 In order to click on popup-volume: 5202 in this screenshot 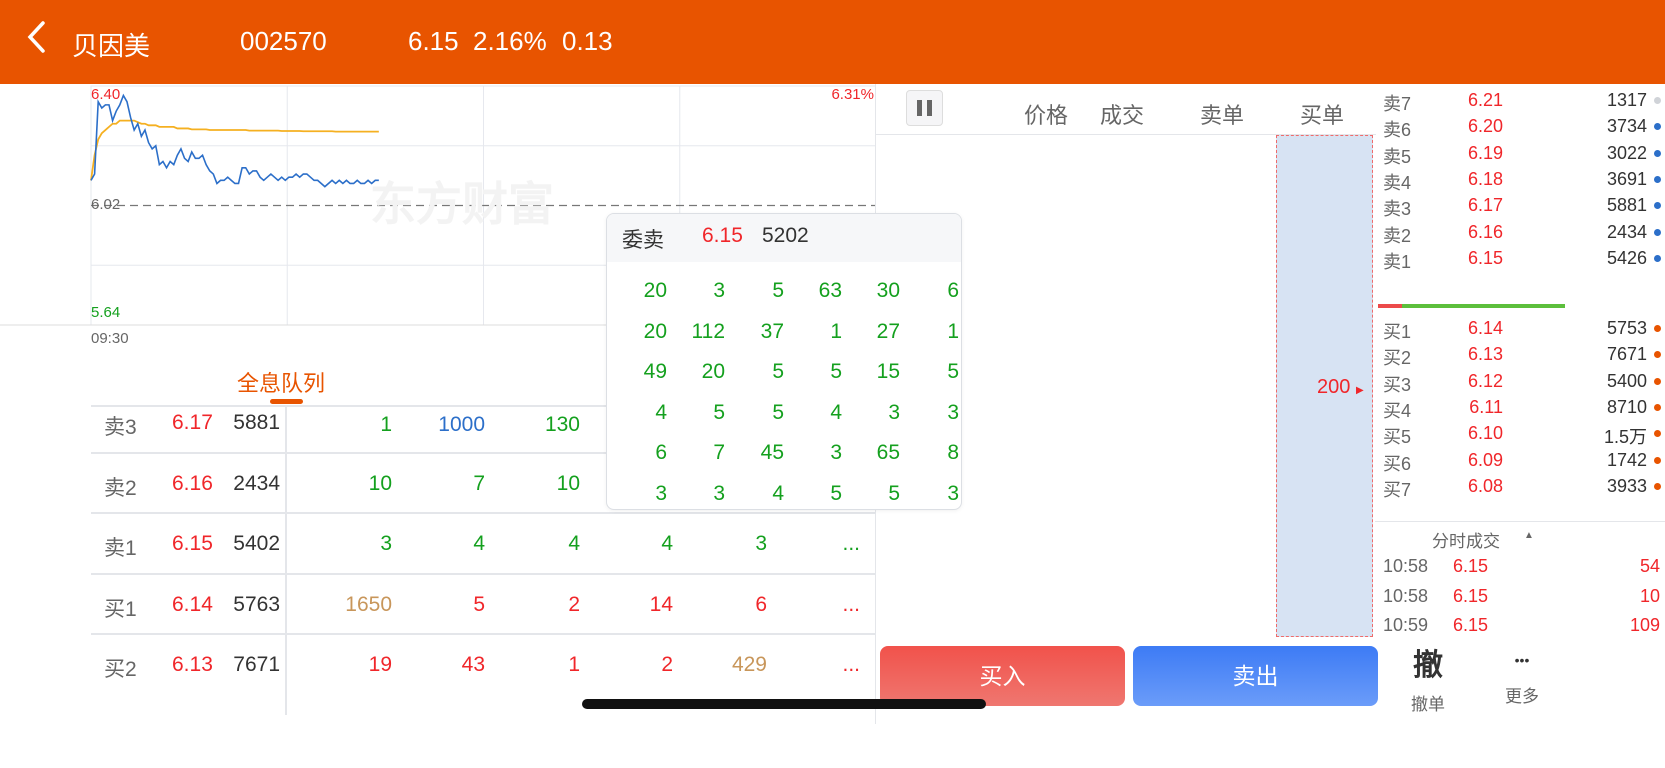, I will do `click(785, 235)`.